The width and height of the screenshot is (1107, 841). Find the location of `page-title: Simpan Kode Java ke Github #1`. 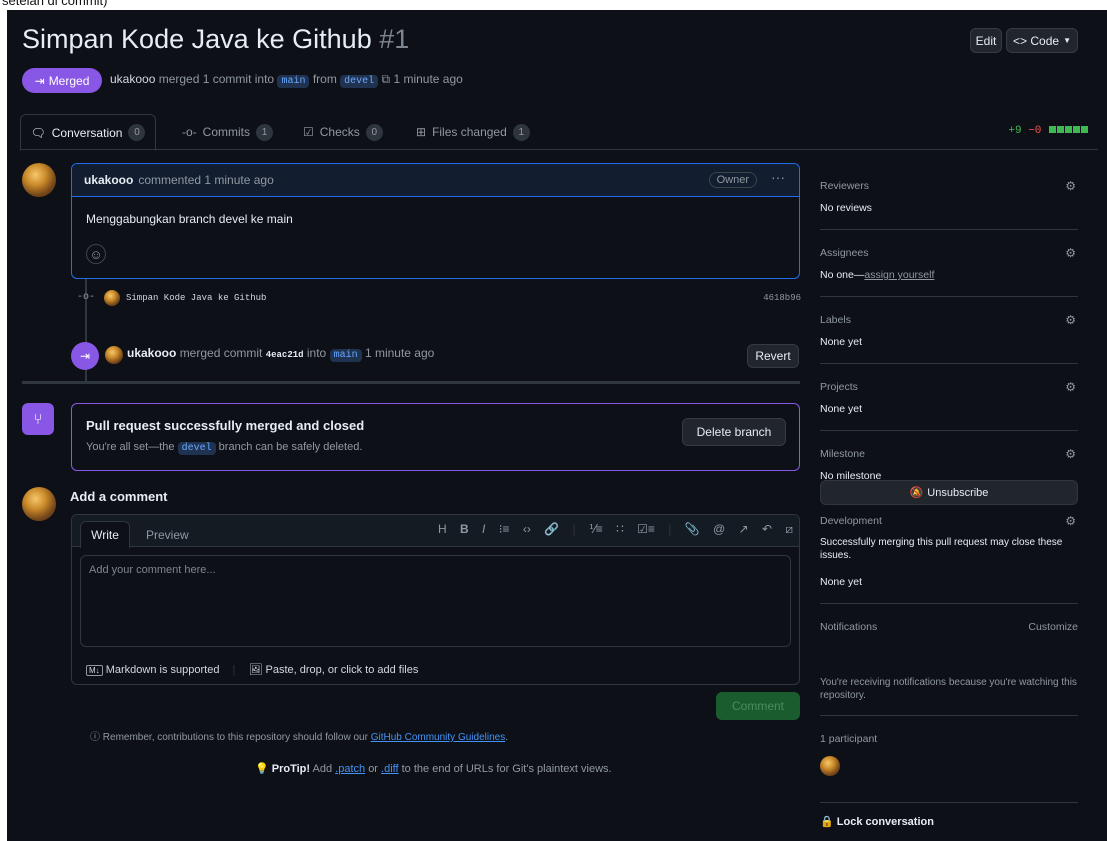

page-title: Simpan Kode Java ke Github #1 is located at coordinates (215, 39).